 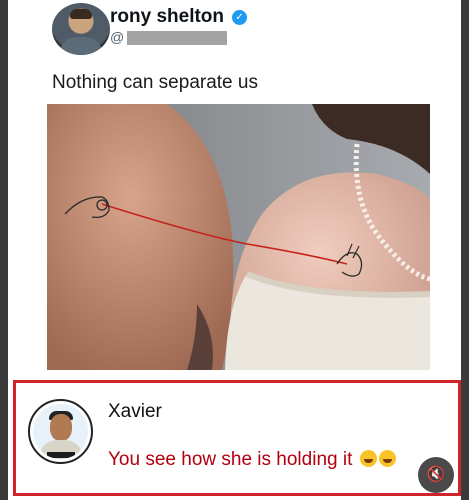 What do you see at coordinates (177, 38) in the screenshot?
I see `redacted-handle` at bounding box center [177, 38].